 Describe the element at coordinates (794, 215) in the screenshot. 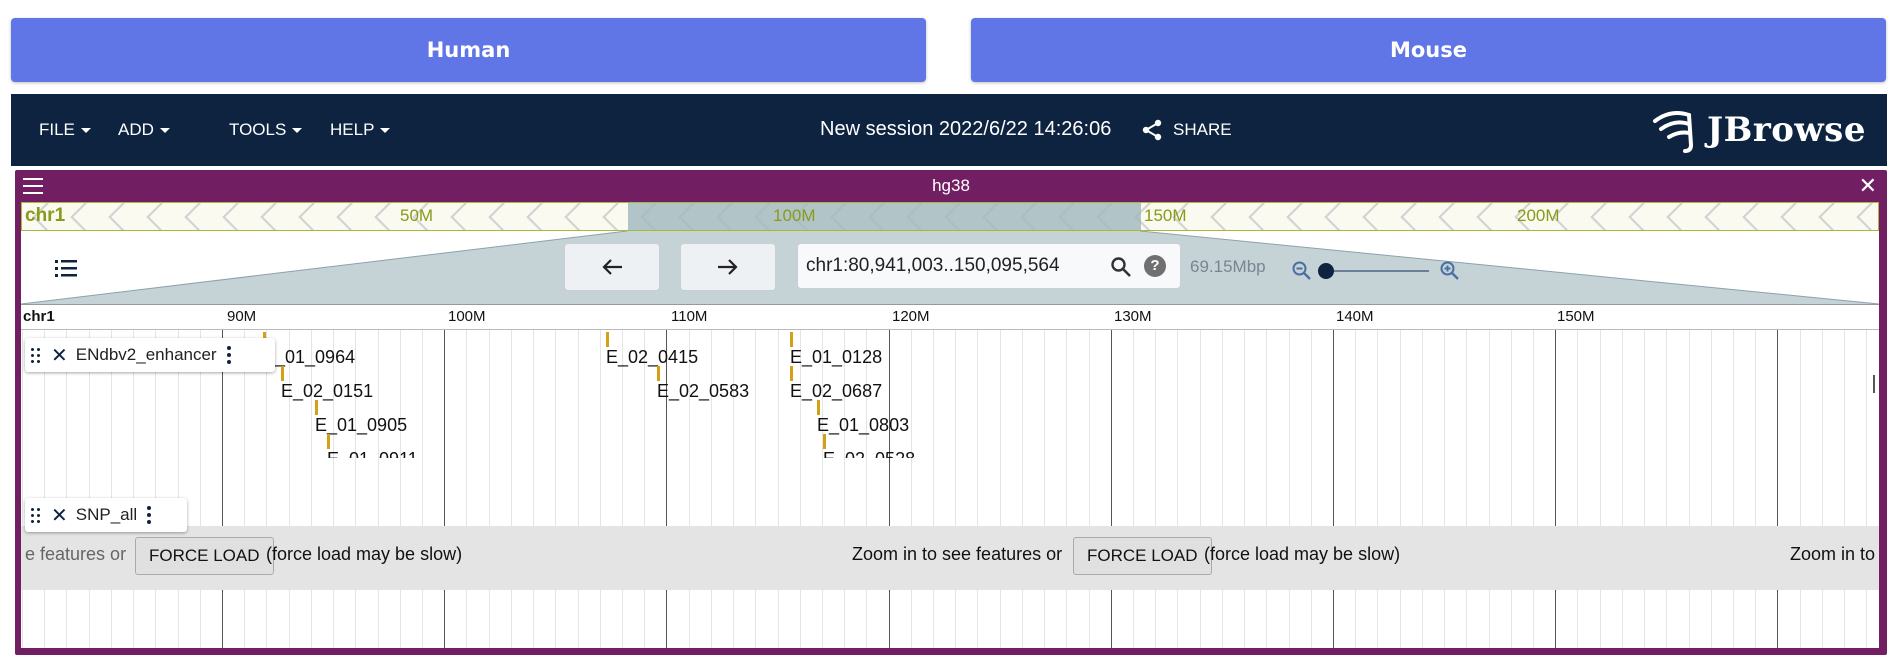

I see `overview-label: 100M` at that location.